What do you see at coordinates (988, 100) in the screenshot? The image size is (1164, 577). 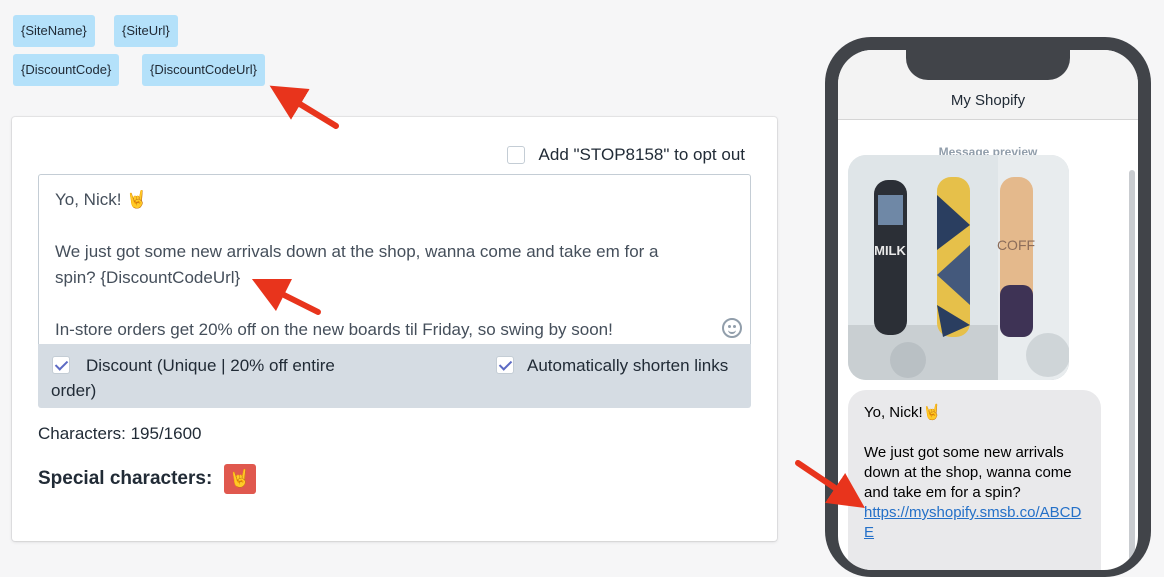 I see `shop-name: My Shopify` at bounding box center [988, 100].